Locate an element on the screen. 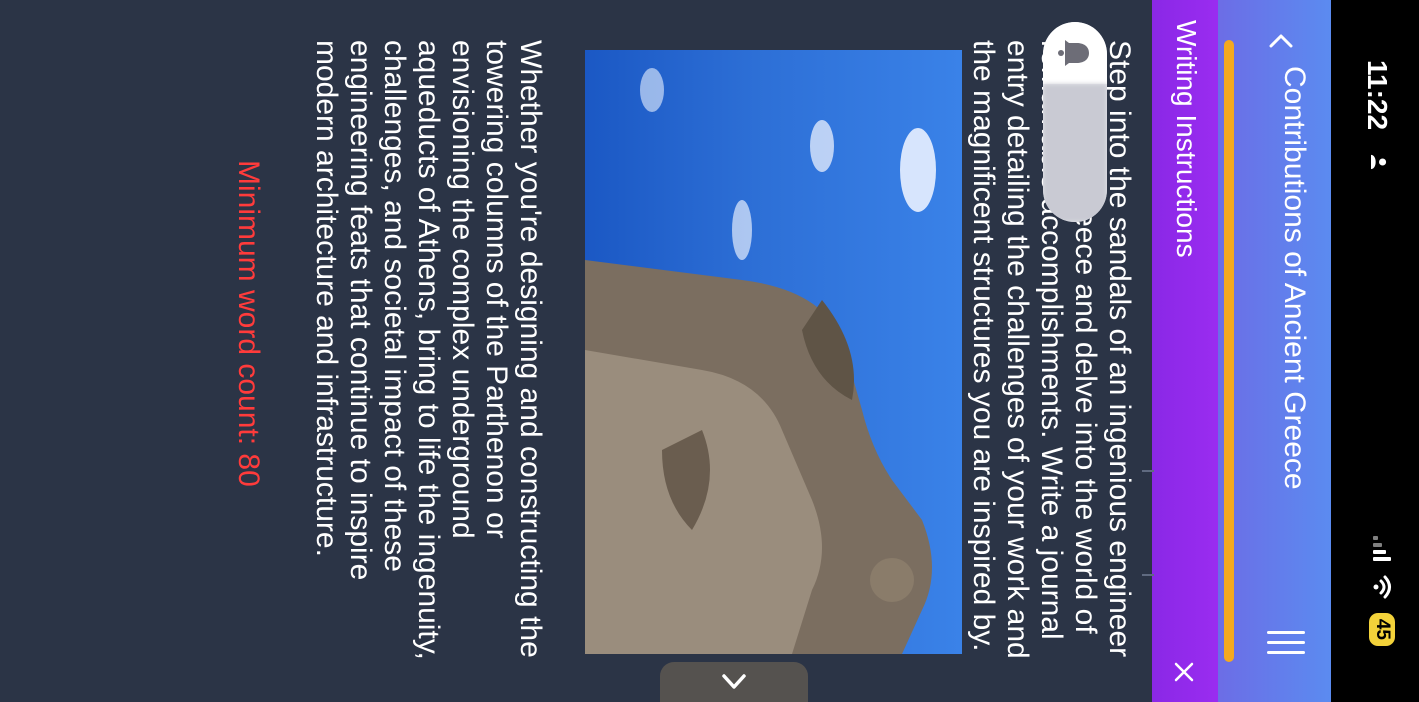 The image size is (1419, 702). page-title: Contributions of Ancient Greece is located at coordinates (1294, 278).